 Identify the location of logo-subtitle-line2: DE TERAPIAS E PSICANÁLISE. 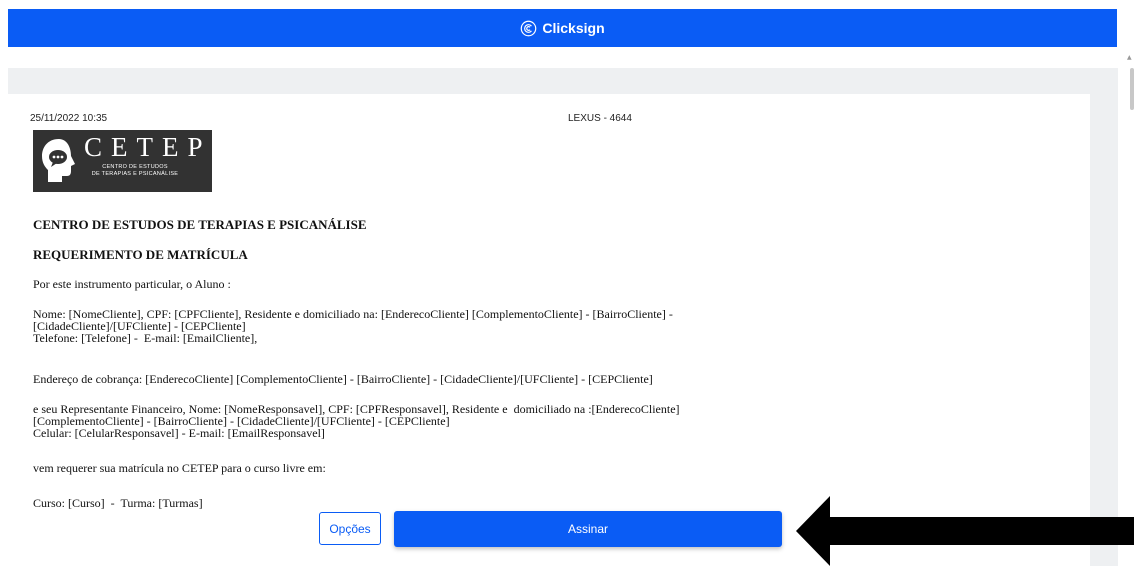
(135, 174).